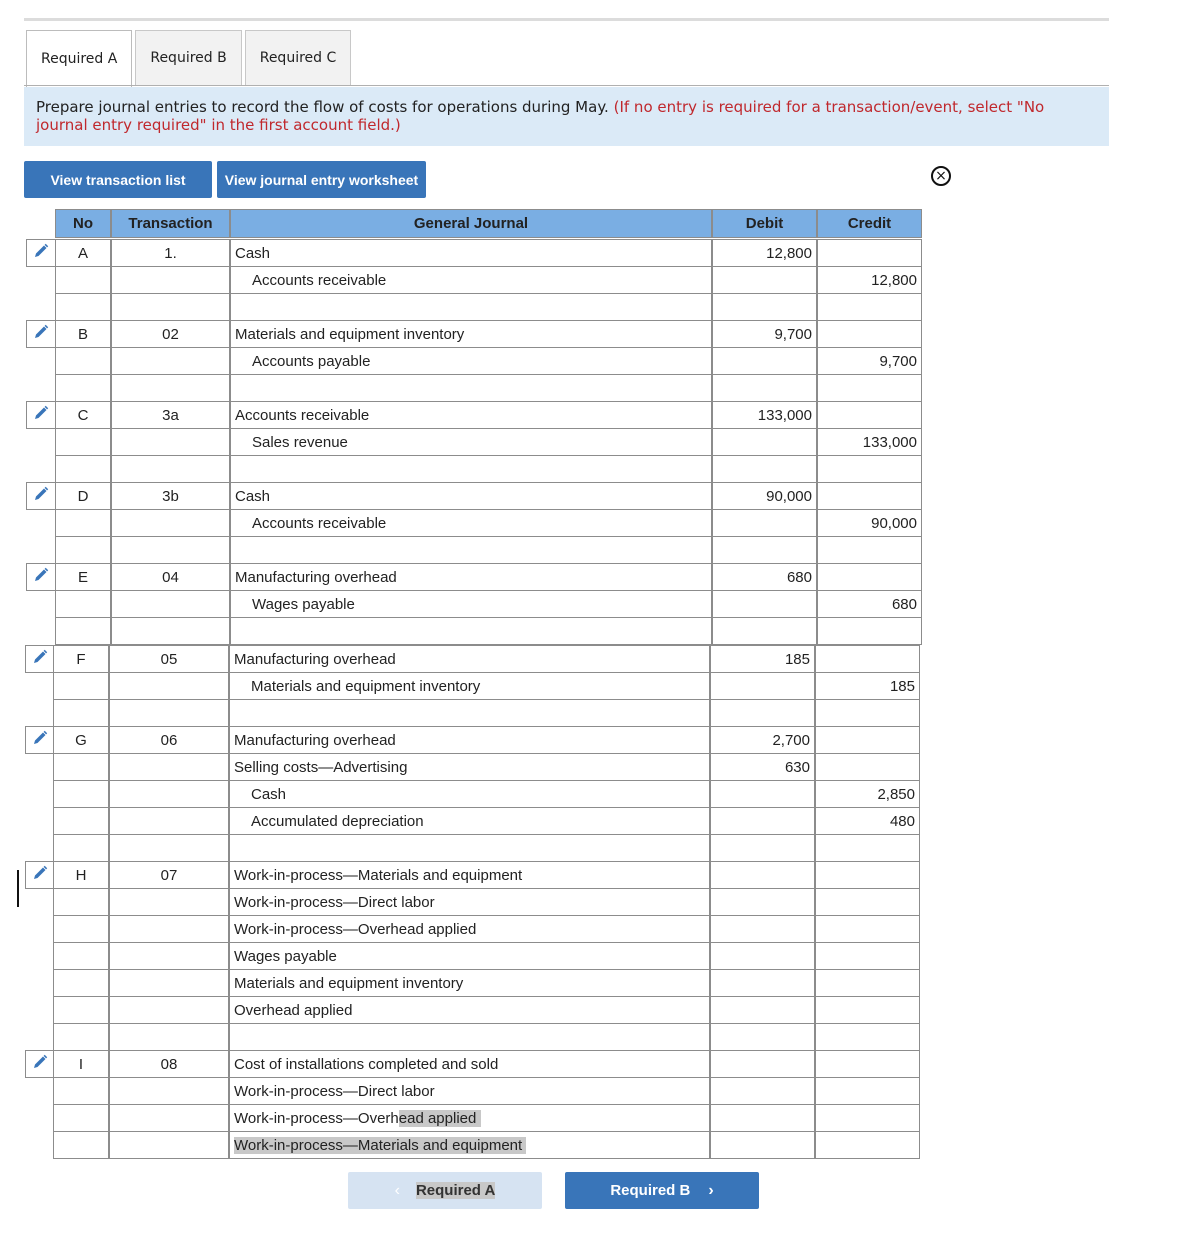 Image resolution: width=1186 pixels, height=1244 pixels. What do you see at coordinates (867, 821) in the screenshot?
I see `credit-cell: 480` at bounding box center [867, 821].